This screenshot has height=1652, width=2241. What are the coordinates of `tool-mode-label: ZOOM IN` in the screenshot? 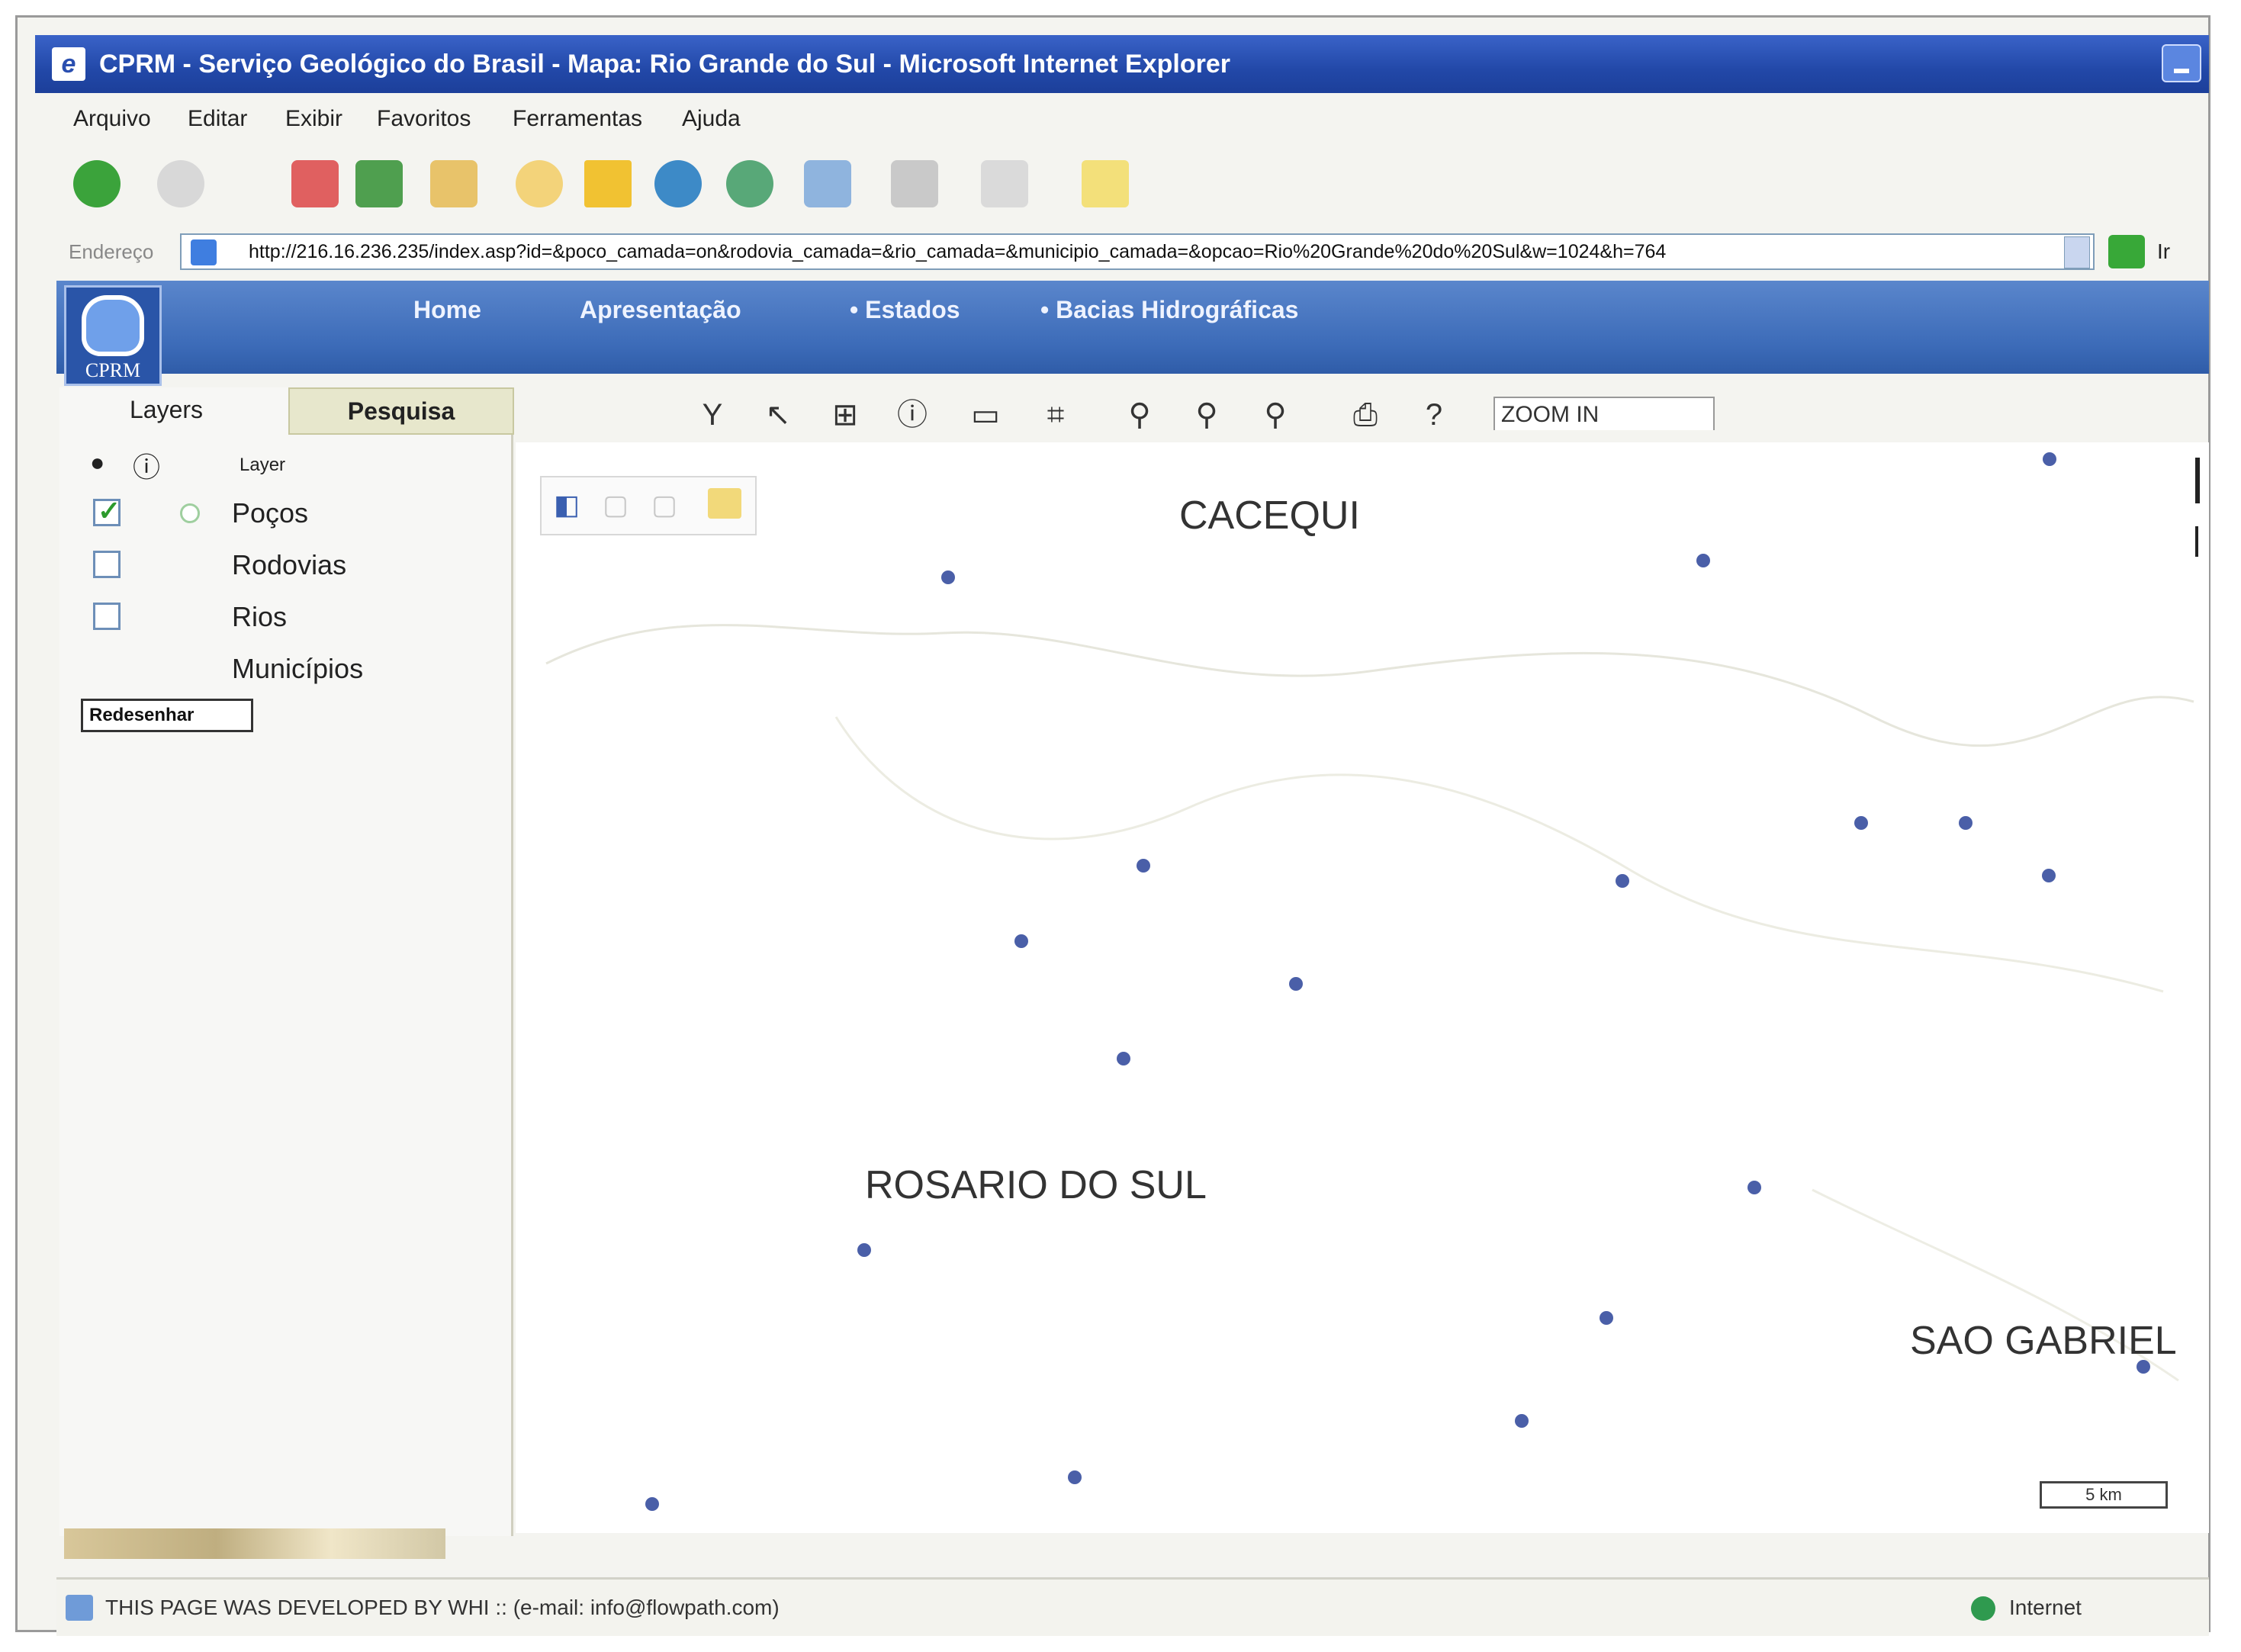 It's located at (1604, 413).